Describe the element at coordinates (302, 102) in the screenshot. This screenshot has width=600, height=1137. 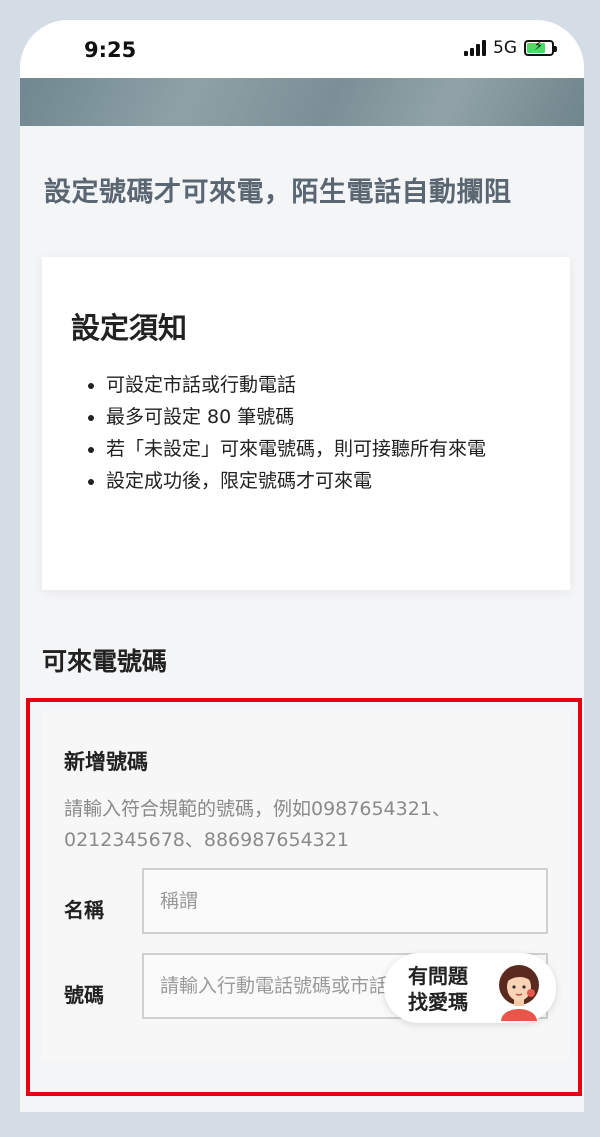
I see `header-banner-image` at that location.